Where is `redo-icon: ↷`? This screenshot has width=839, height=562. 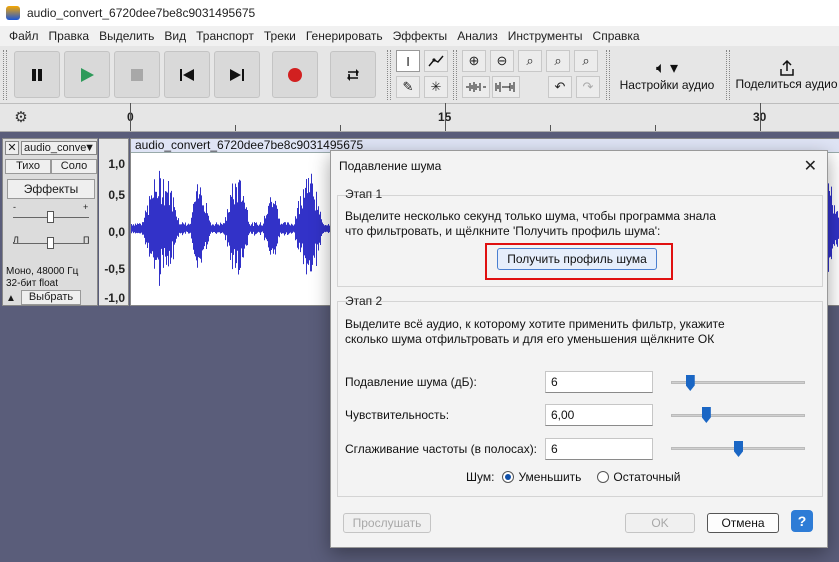 redo-icon: ↷ is located at coordinates (588, 86).